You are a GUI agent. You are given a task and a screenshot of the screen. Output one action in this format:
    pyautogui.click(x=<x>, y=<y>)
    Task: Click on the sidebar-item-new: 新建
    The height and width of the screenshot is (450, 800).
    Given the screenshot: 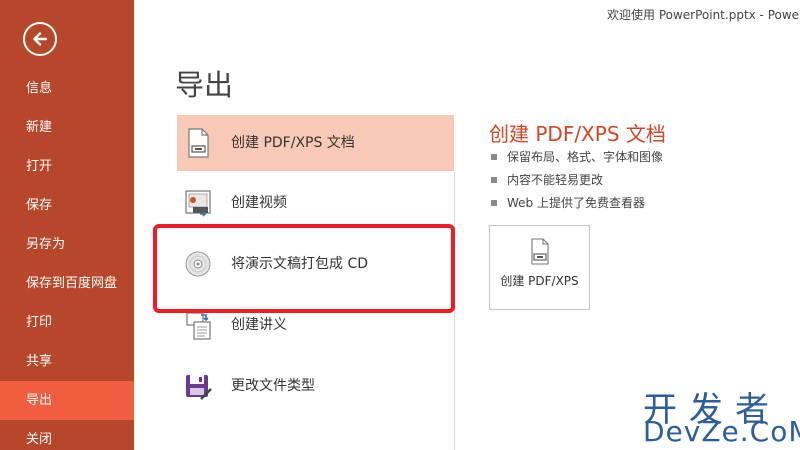 What is the action you would take?
    pyautogui.click(x=67, y=127)
    